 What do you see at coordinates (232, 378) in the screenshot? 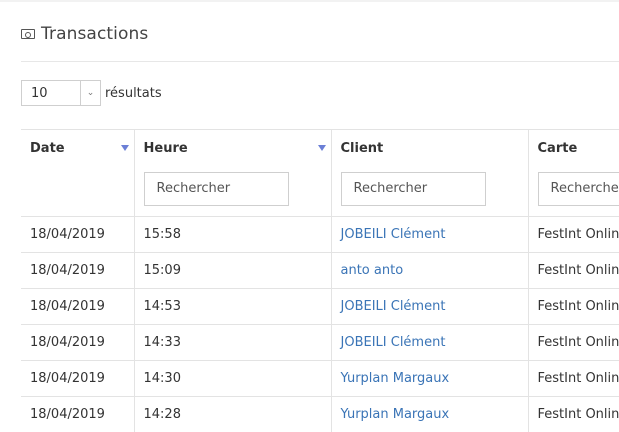
I see `cell-time: 14:30` at bounding box center [232, 378].